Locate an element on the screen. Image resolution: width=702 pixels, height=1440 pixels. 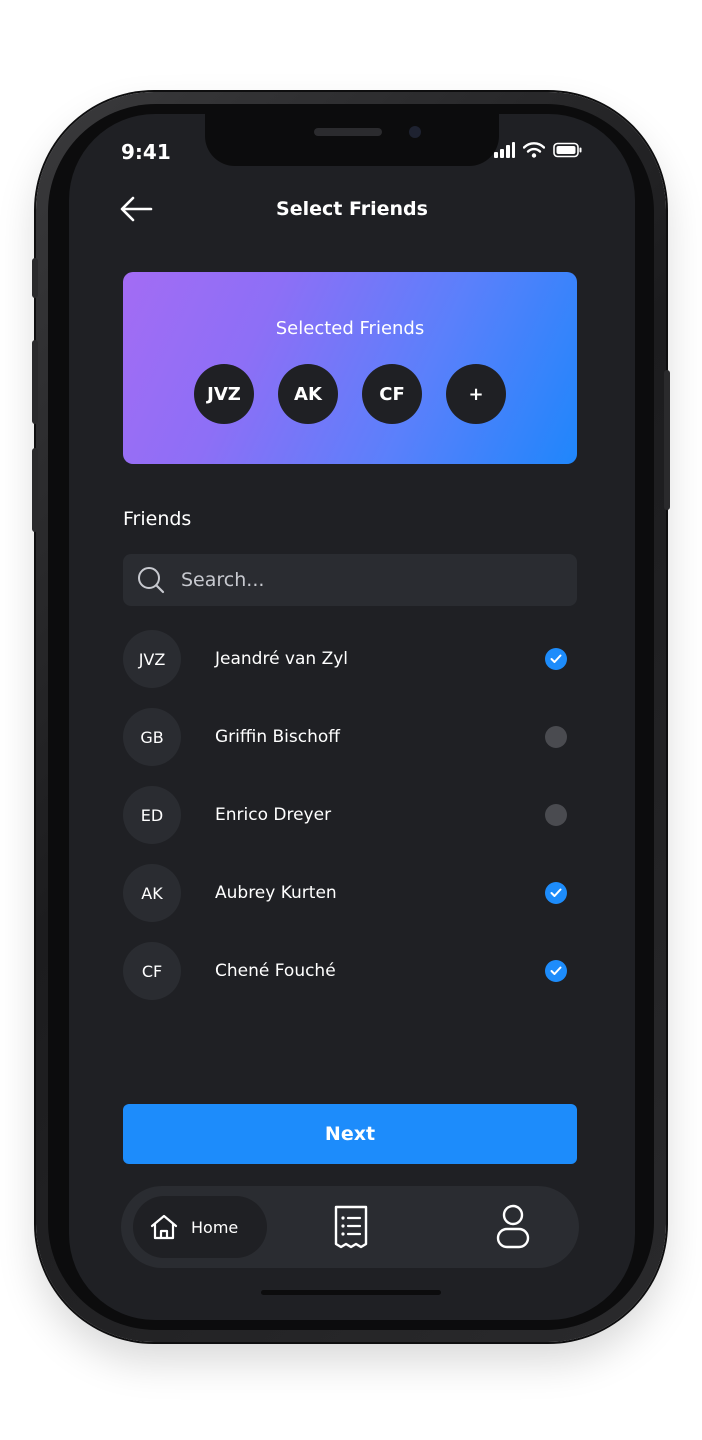
nav-home: Home is located at coordinates (200, 1227).